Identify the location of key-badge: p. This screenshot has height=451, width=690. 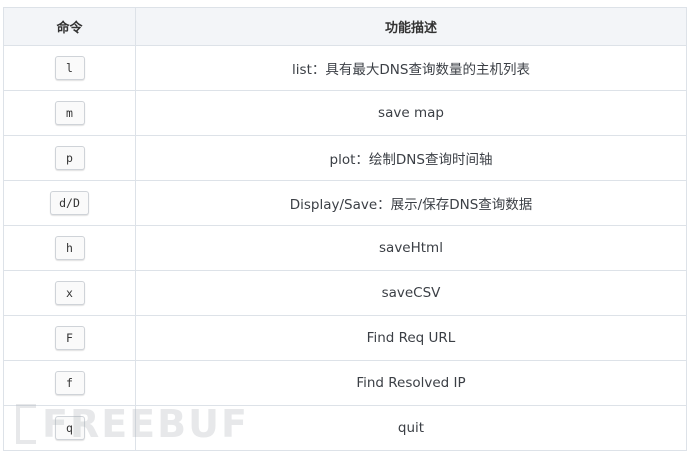
(69, 158).